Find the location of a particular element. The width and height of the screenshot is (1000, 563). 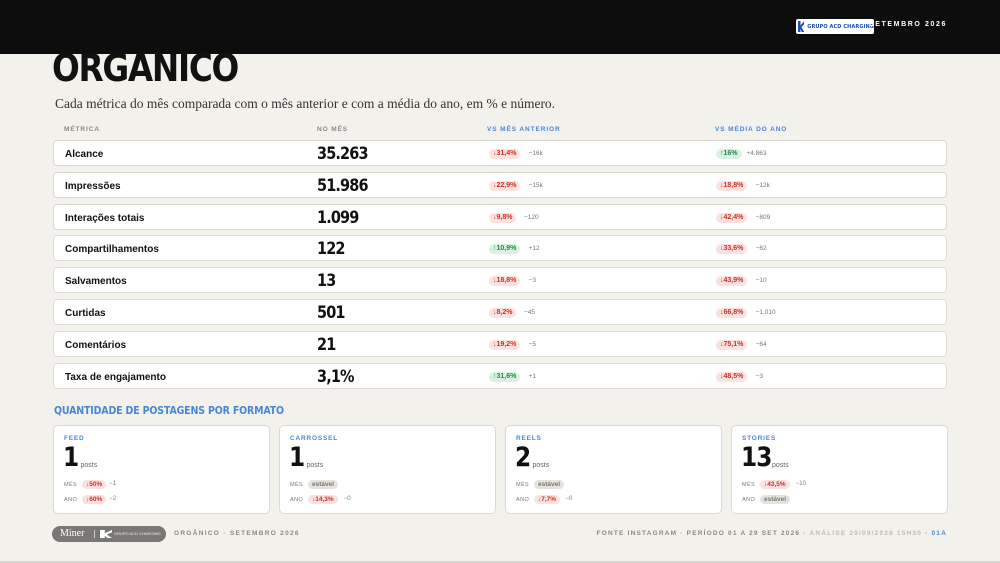

format-count: 1 is located at coordinates (71, 457).